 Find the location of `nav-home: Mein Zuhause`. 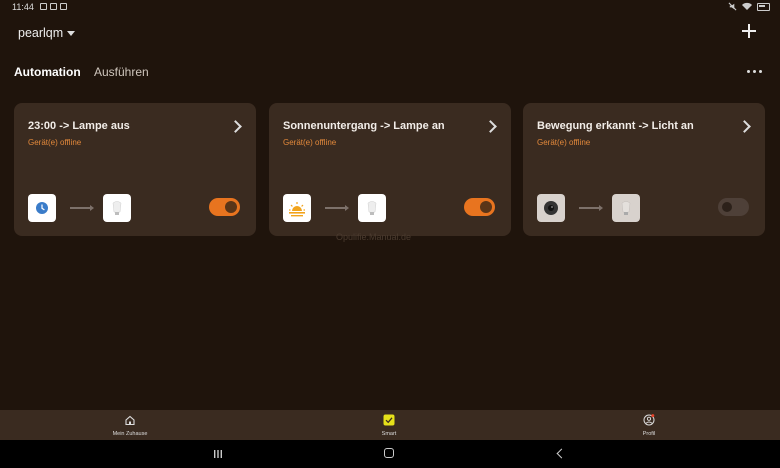

nav-home: Mein Zuhause is located at coordinates (130, 425).